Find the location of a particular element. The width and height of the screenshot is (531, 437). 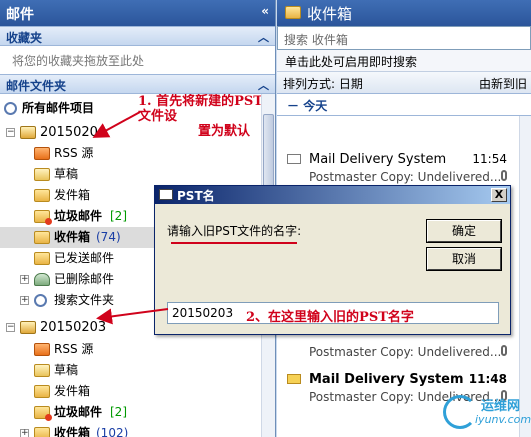

favorites-header: 收藏夹 ︿ is located at coordinates (137, 36).